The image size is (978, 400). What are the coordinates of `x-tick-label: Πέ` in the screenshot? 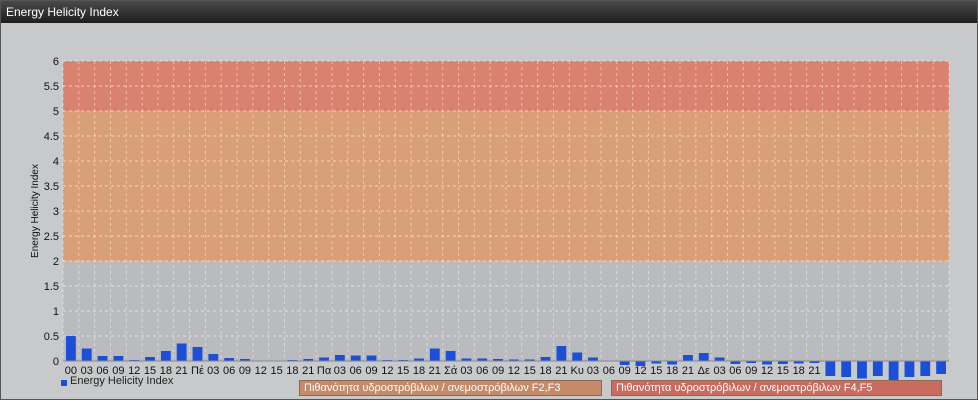 It's located at (197, 371).